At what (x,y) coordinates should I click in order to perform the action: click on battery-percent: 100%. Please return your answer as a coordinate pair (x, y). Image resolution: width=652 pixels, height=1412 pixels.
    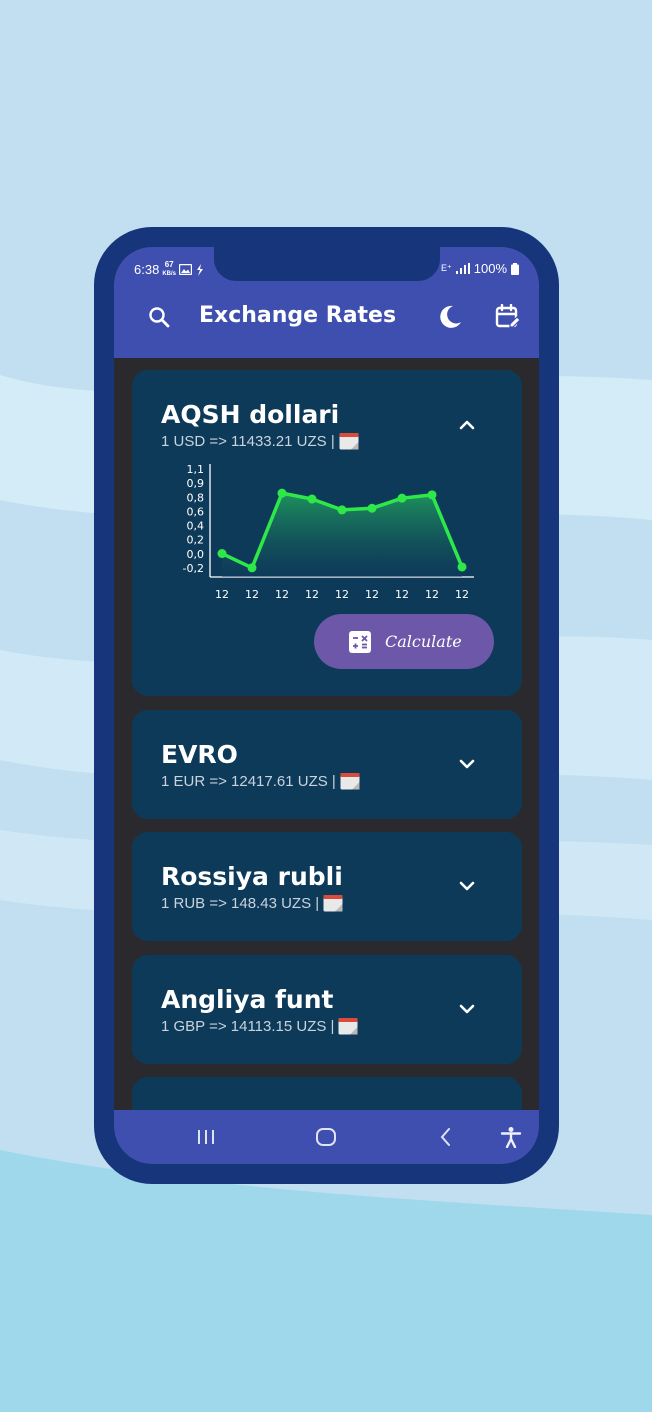
    Looking at the image, I should click on (490, 268).